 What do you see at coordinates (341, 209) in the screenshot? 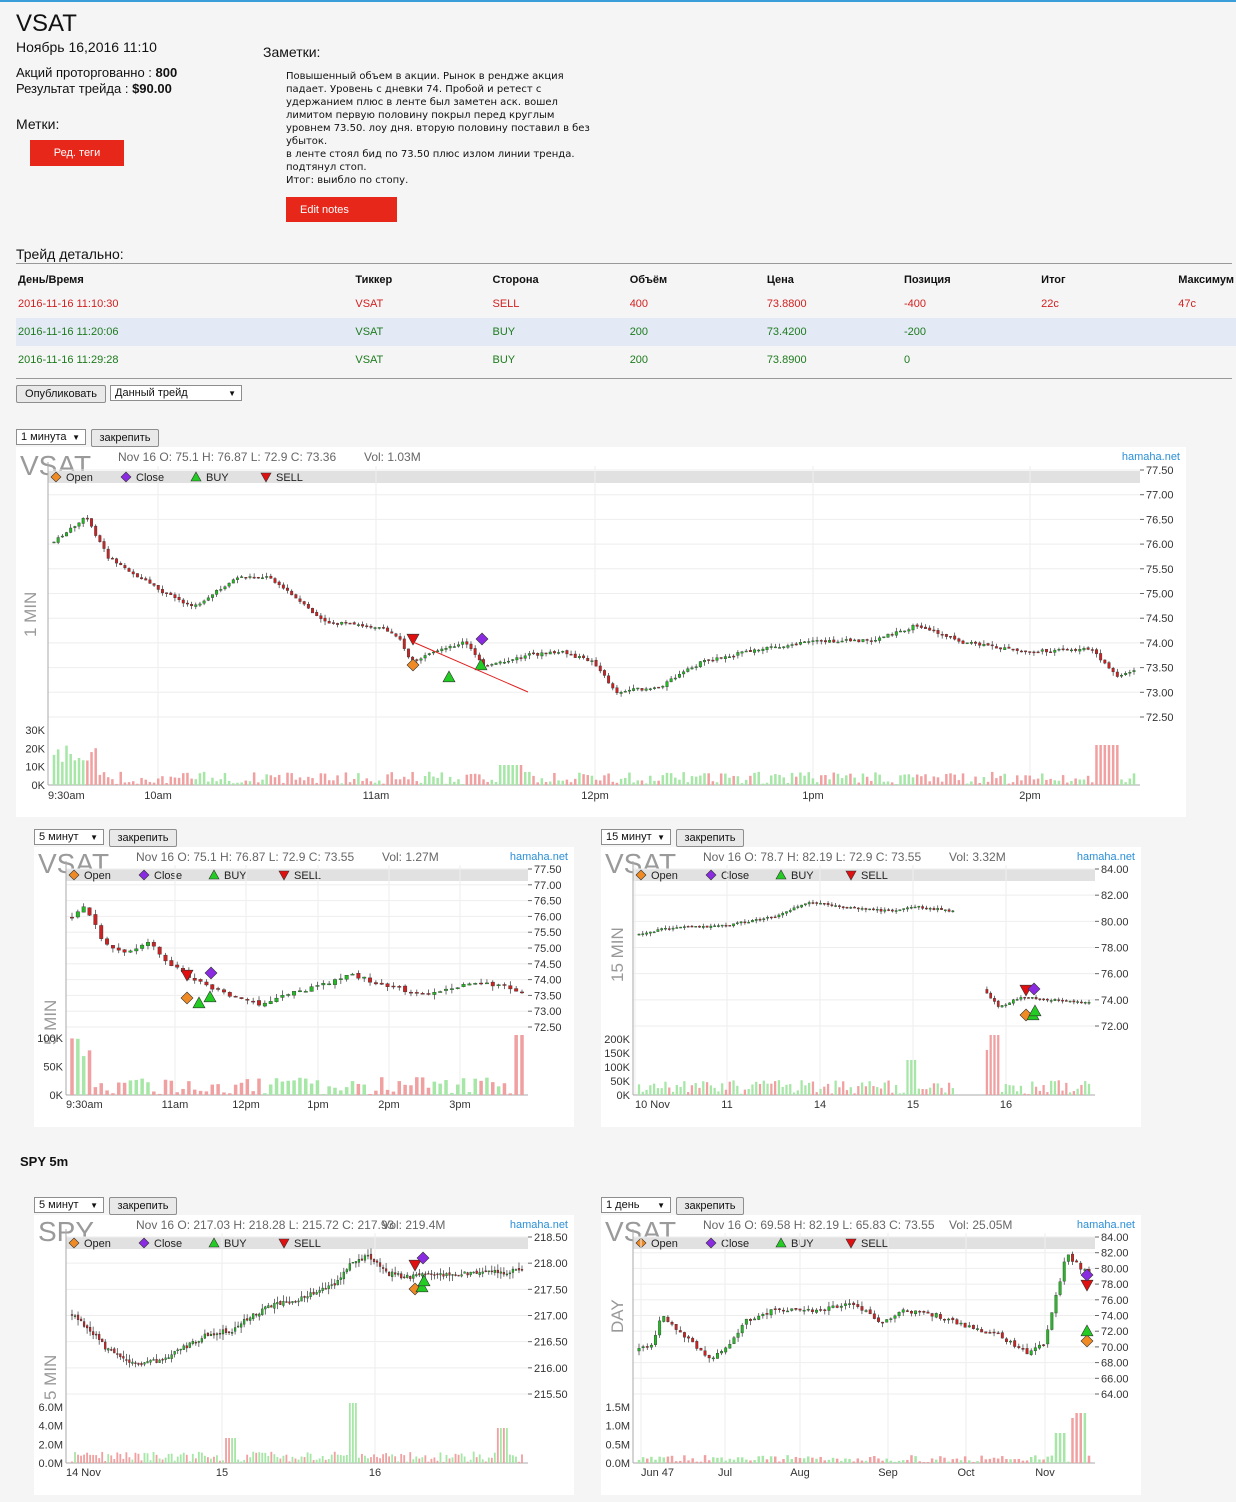
I see `edit-notes-button: Edit notes` at bounding box center [341, 209].